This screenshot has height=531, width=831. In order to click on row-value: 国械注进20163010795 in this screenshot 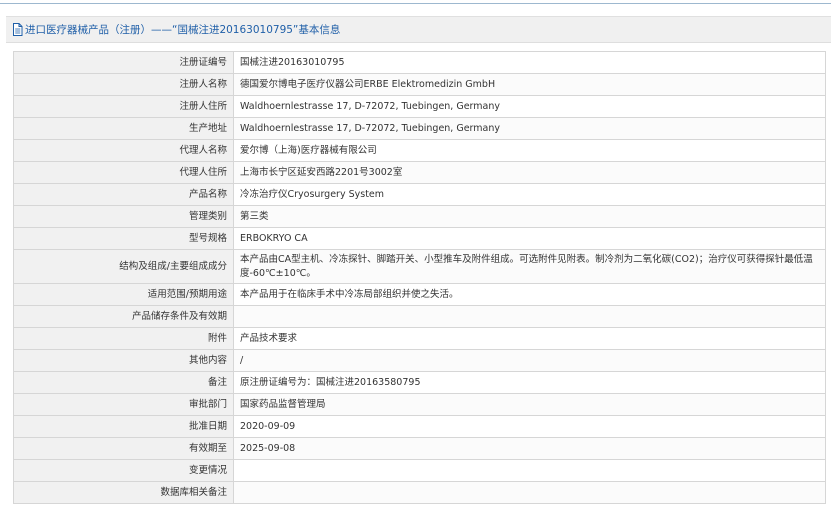, I will do `click(529, 62)`.